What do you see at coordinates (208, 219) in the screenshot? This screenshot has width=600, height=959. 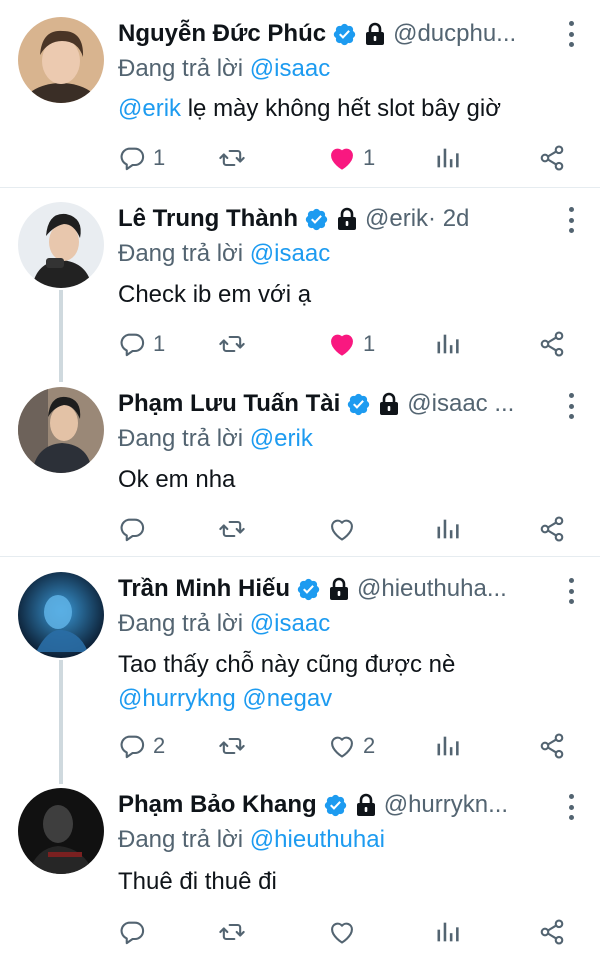 I see `display-name: Lê Trung Thành` at bounding box center [208, 219].